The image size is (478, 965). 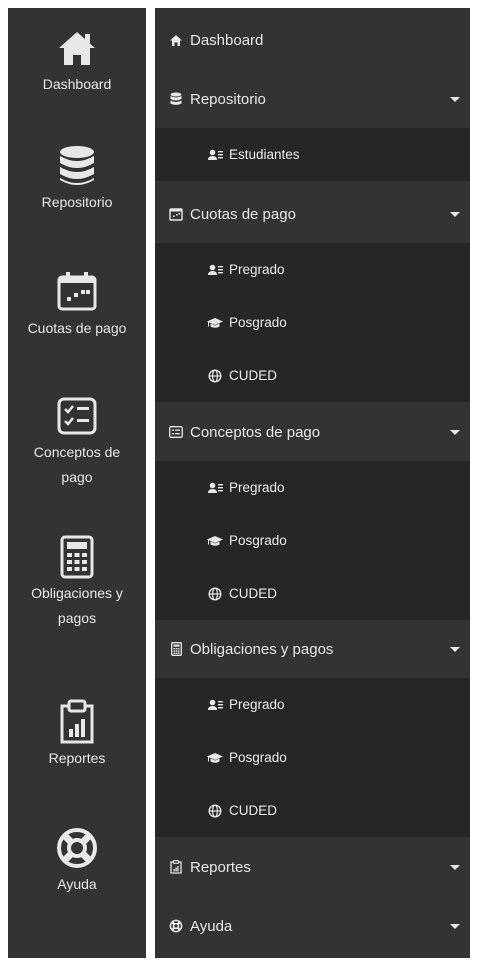 I want to click on menu-item-cuotas-de-pago: Cuotas de pago, so click(x=312, y=214).